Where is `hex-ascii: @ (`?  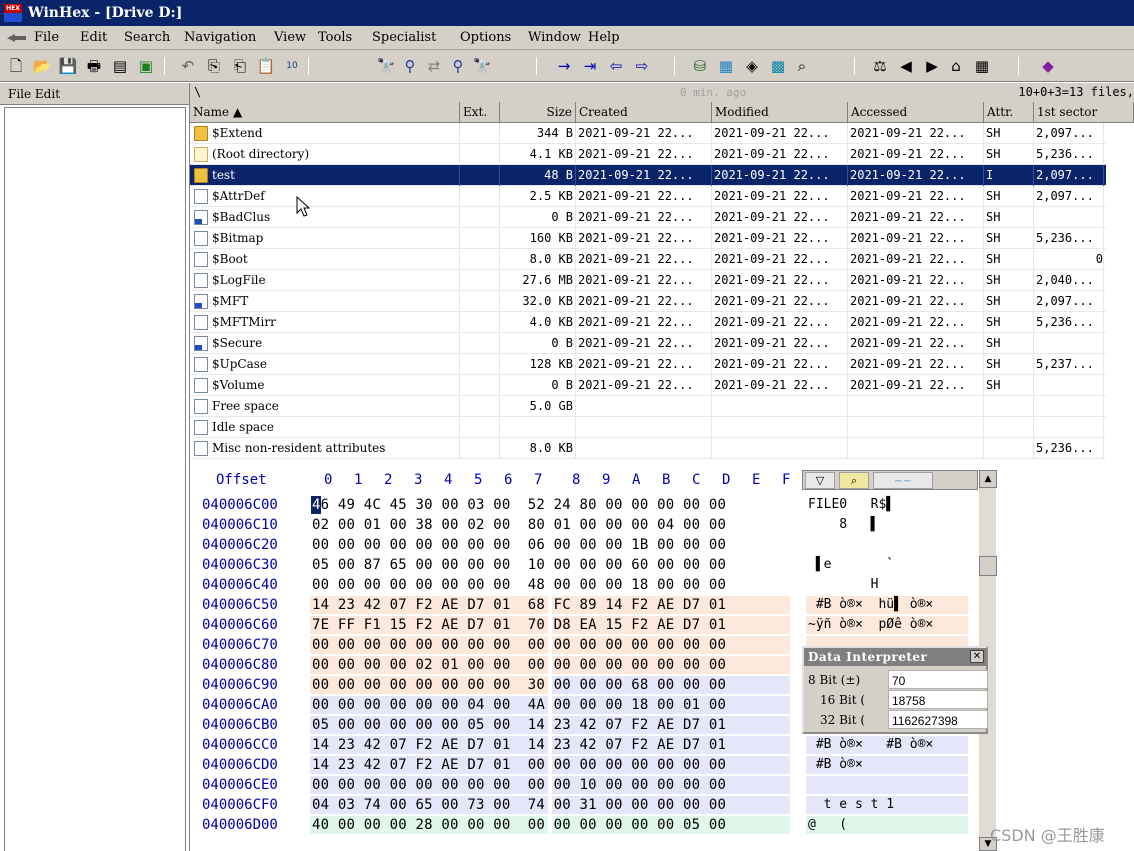
hex-ascii: @ ( is located at coordinates (889, 825).